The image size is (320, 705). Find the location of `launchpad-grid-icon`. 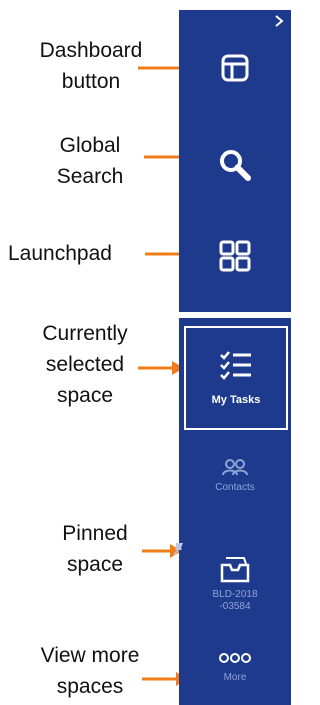

launchpad-grid-icon is located at coordinates (235, 256).